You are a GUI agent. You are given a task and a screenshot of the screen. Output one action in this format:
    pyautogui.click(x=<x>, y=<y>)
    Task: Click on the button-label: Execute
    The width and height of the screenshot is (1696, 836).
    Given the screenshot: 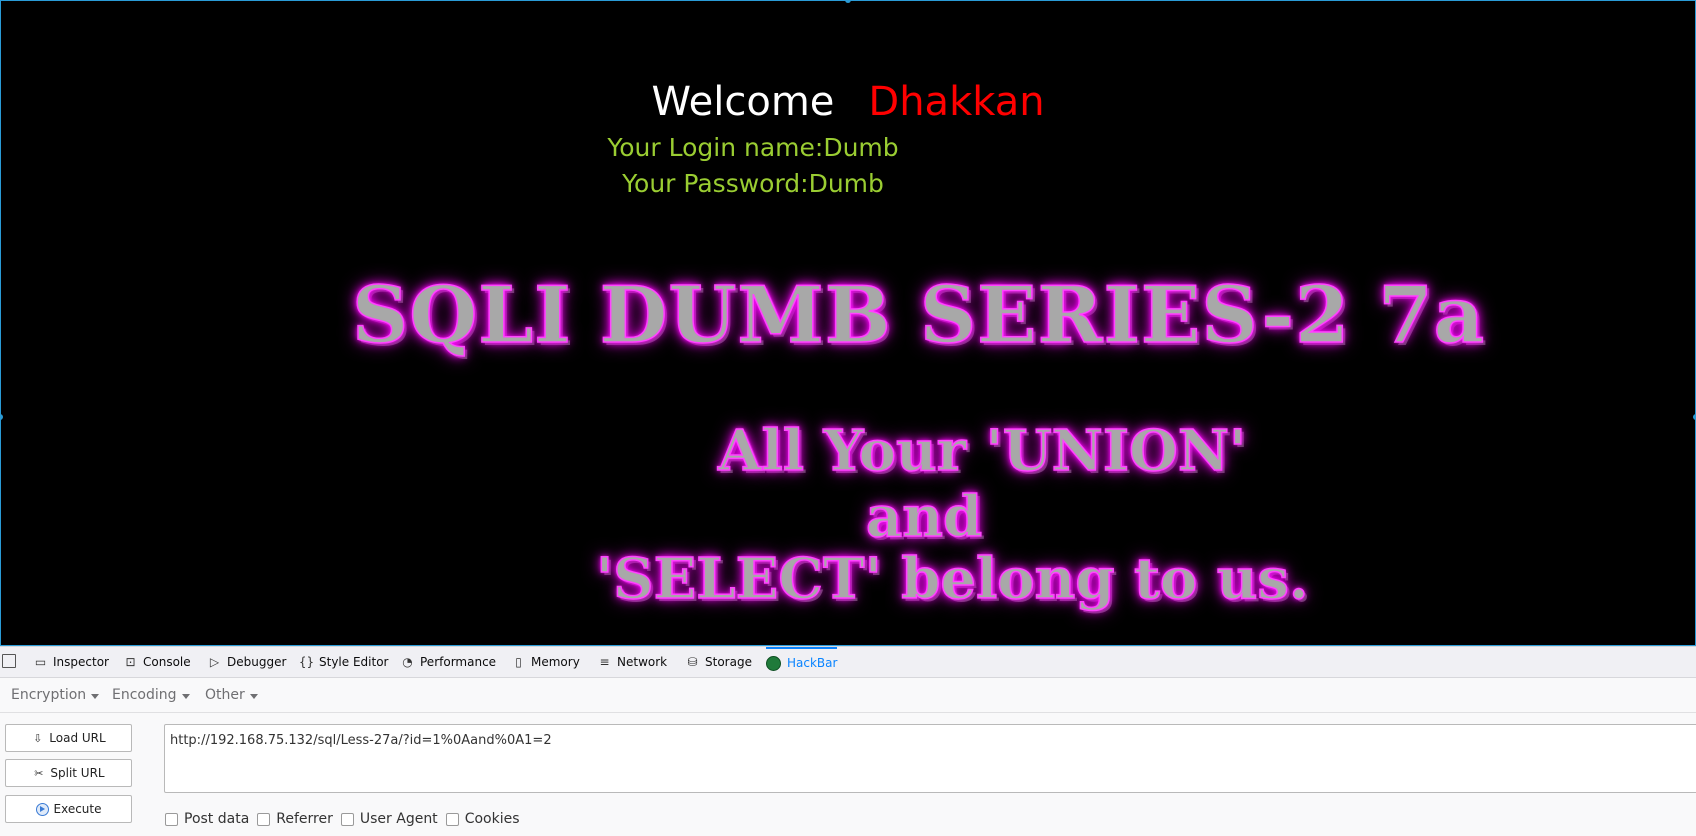 What is the action you would take?
    pyautogui.click(x=77, y=809)
    